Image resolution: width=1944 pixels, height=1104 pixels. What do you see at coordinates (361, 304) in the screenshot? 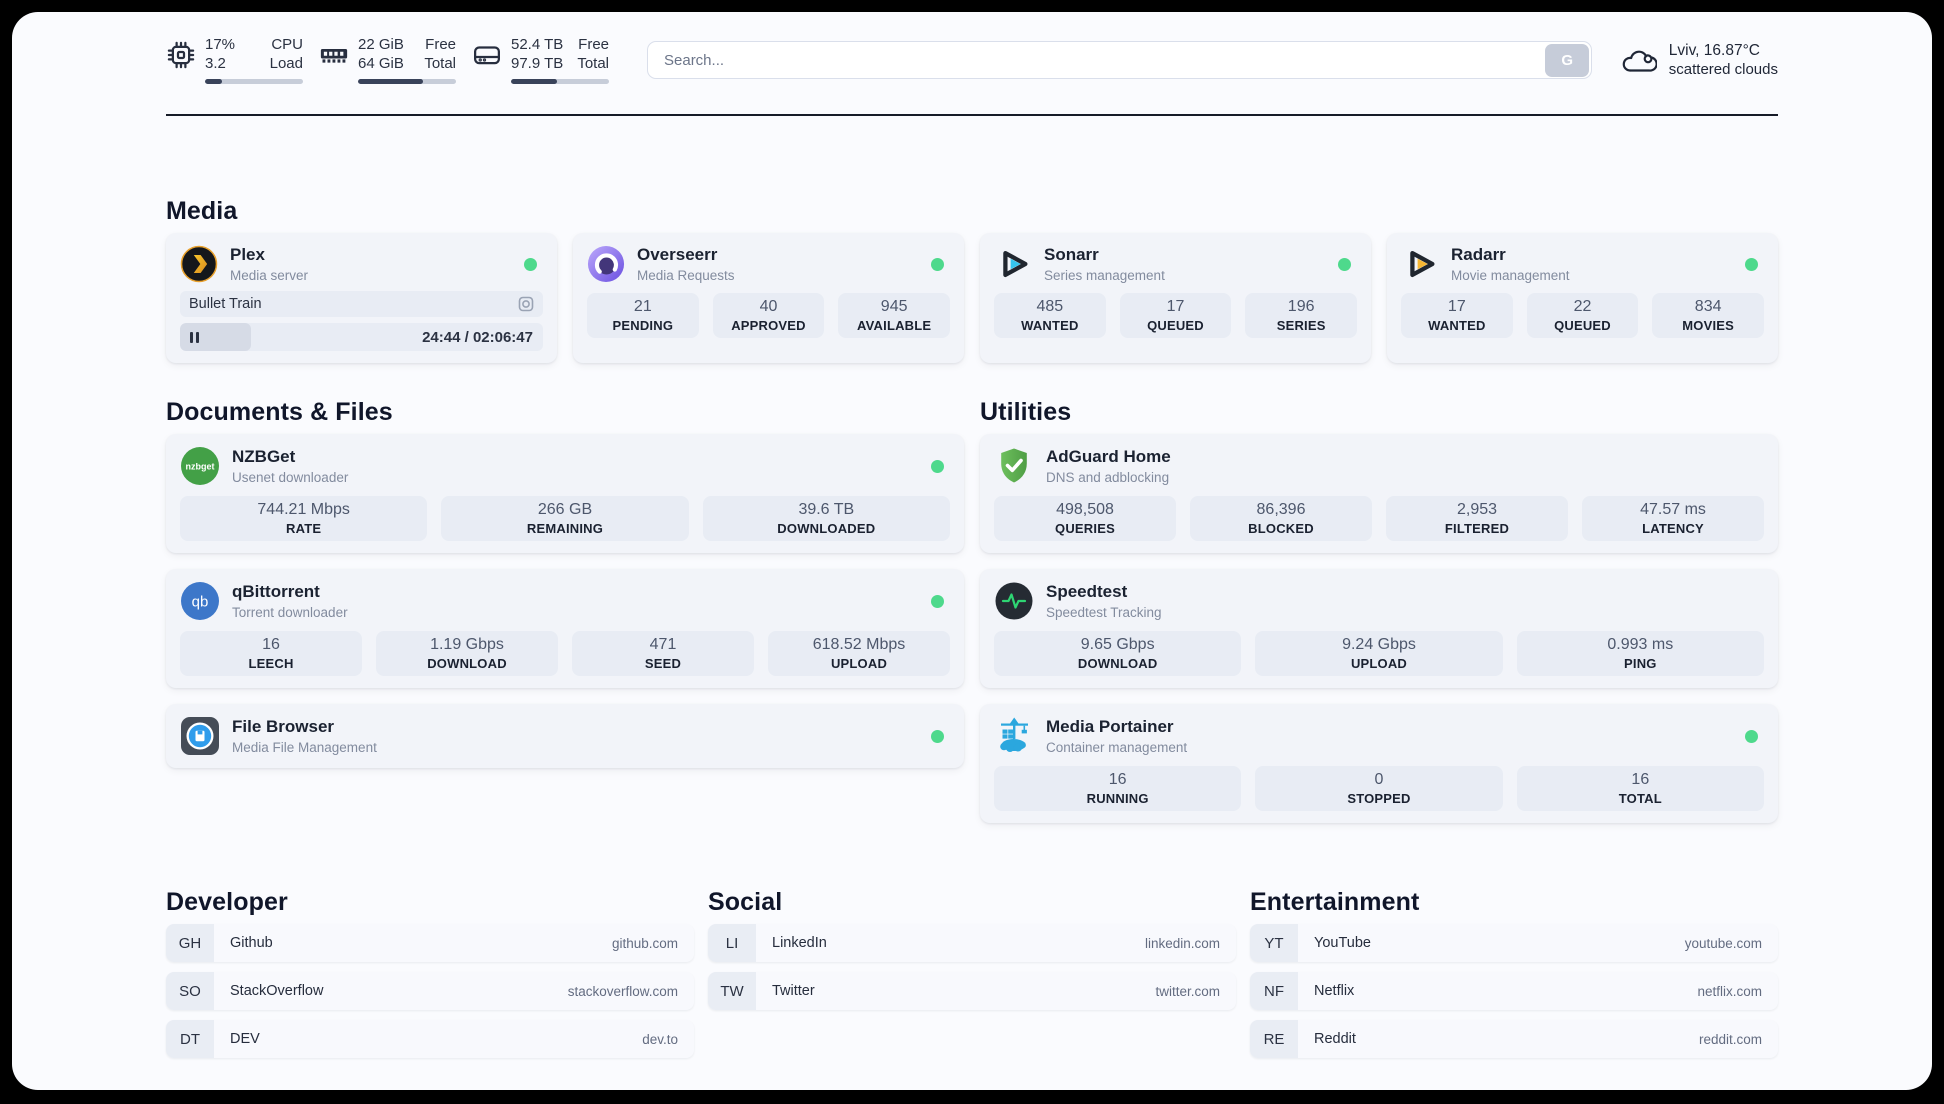
I see `now-playing-bar: Bullet Train` at bounding box center [361, 304].